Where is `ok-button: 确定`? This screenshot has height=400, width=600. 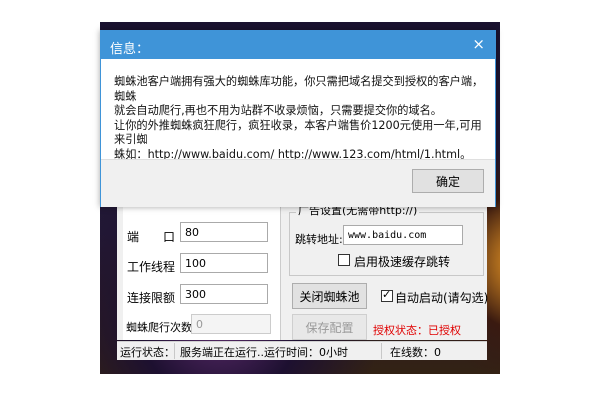
ok-button: 确定 is located at coordinates (448, 181).